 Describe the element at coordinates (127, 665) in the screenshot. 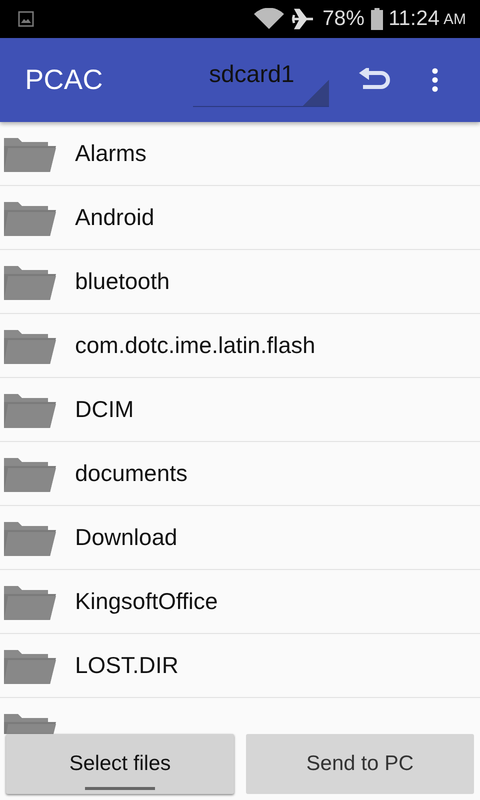

I see `folder-name: LOST.DIR` at that location.